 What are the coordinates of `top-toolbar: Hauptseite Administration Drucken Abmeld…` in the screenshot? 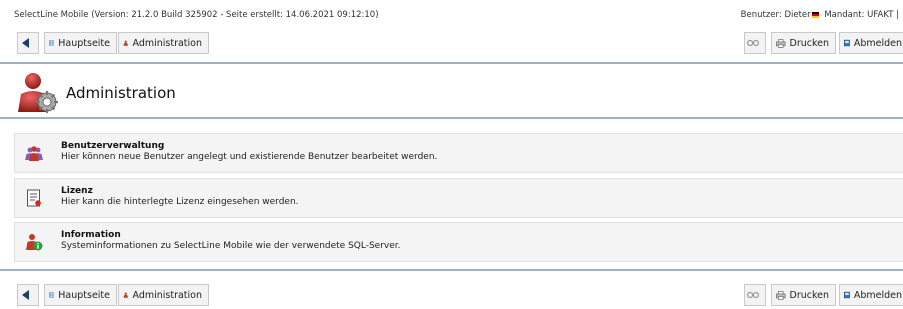 It's located at (451, 43).